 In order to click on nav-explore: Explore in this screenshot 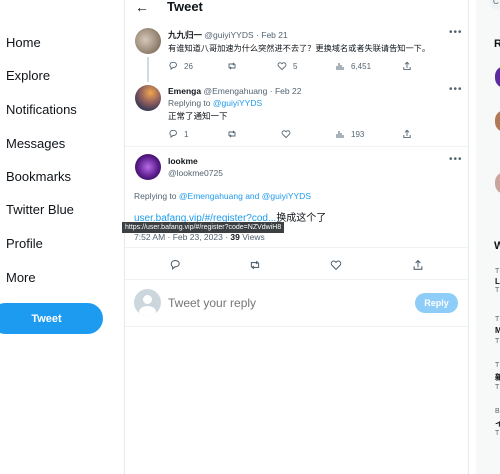, I will do `click(28, 75)`.